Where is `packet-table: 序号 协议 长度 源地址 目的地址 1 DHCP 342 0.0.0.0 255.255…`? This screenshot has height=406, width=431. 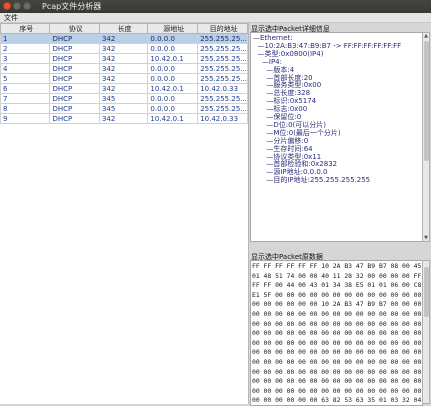
packet-table: 序号 协议 长度 源地址 目的地址 1 DHCP 342 0.0.0.0 255.255… is located at coordinates (124, 73).